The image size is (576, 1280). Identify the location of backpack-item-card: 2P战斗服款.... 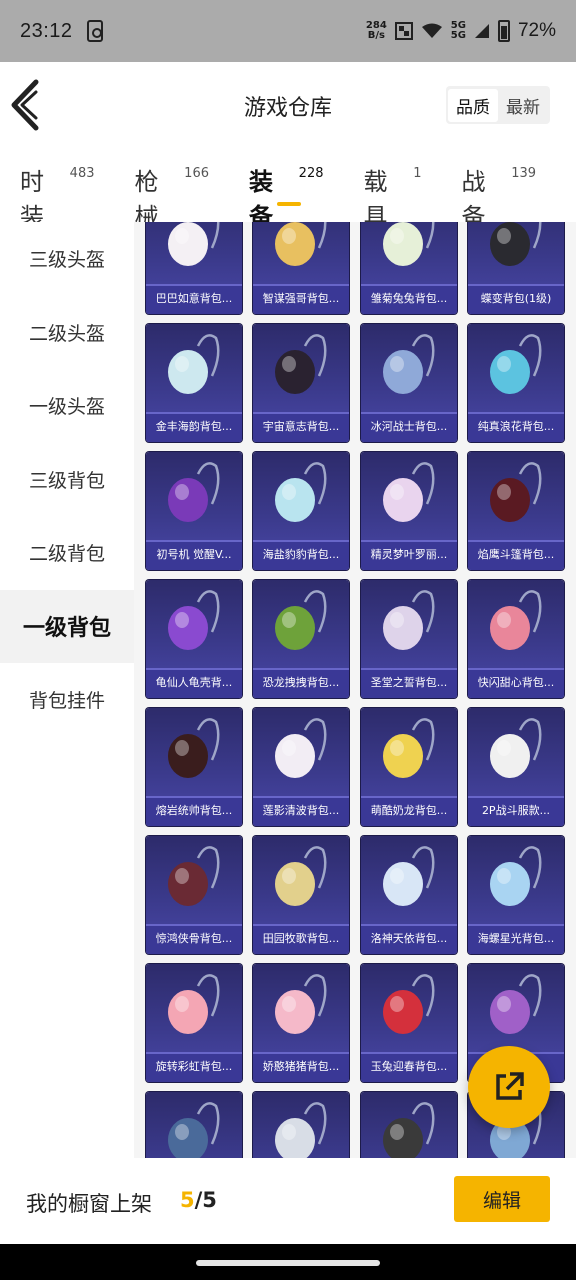
(516, 767).